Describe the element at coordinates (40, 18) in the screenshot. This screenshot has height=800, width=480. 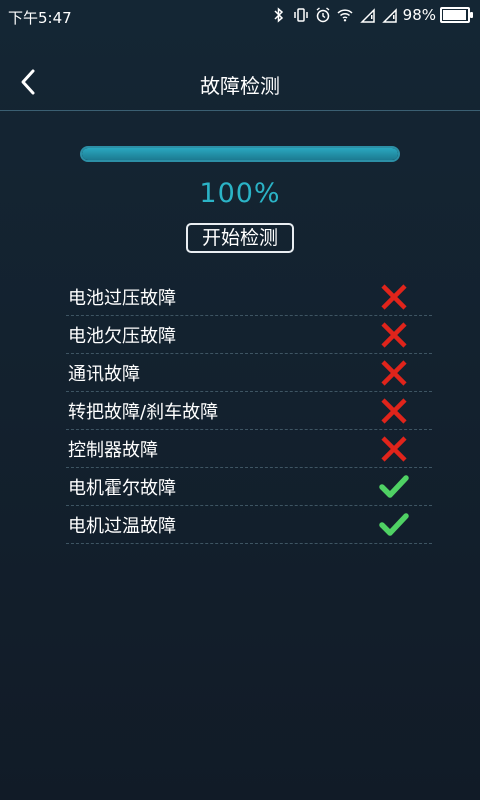
I see `status-time: 下午5:47` at that location.